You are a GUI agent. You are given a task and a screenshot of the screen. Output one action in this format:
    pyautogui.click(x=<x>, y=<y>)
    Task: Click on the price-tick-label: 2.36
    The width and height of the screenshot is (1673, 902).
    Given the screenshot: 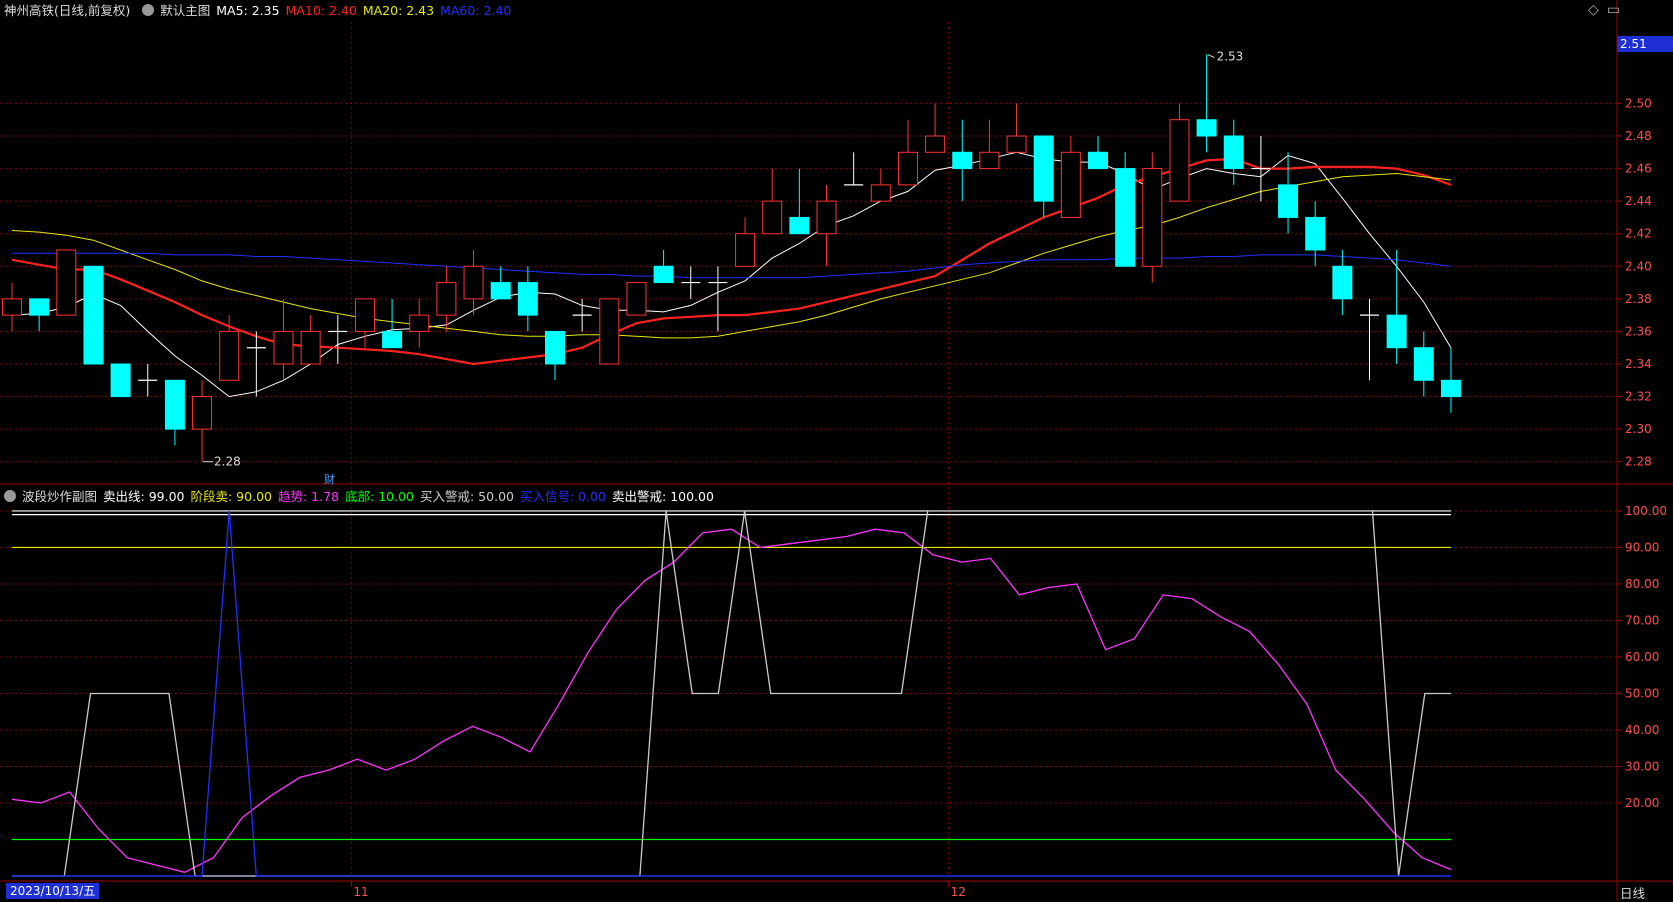 What is the action you would take?
    pyautogui.click(x=1638, y=331)
    